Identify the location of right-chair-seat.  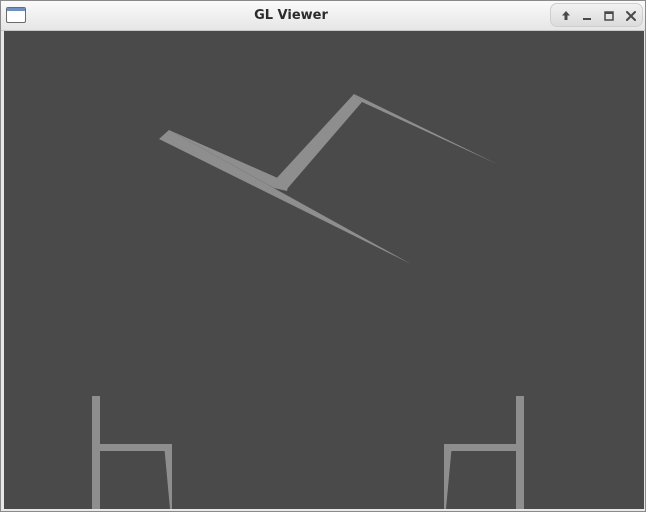
(484, 447).